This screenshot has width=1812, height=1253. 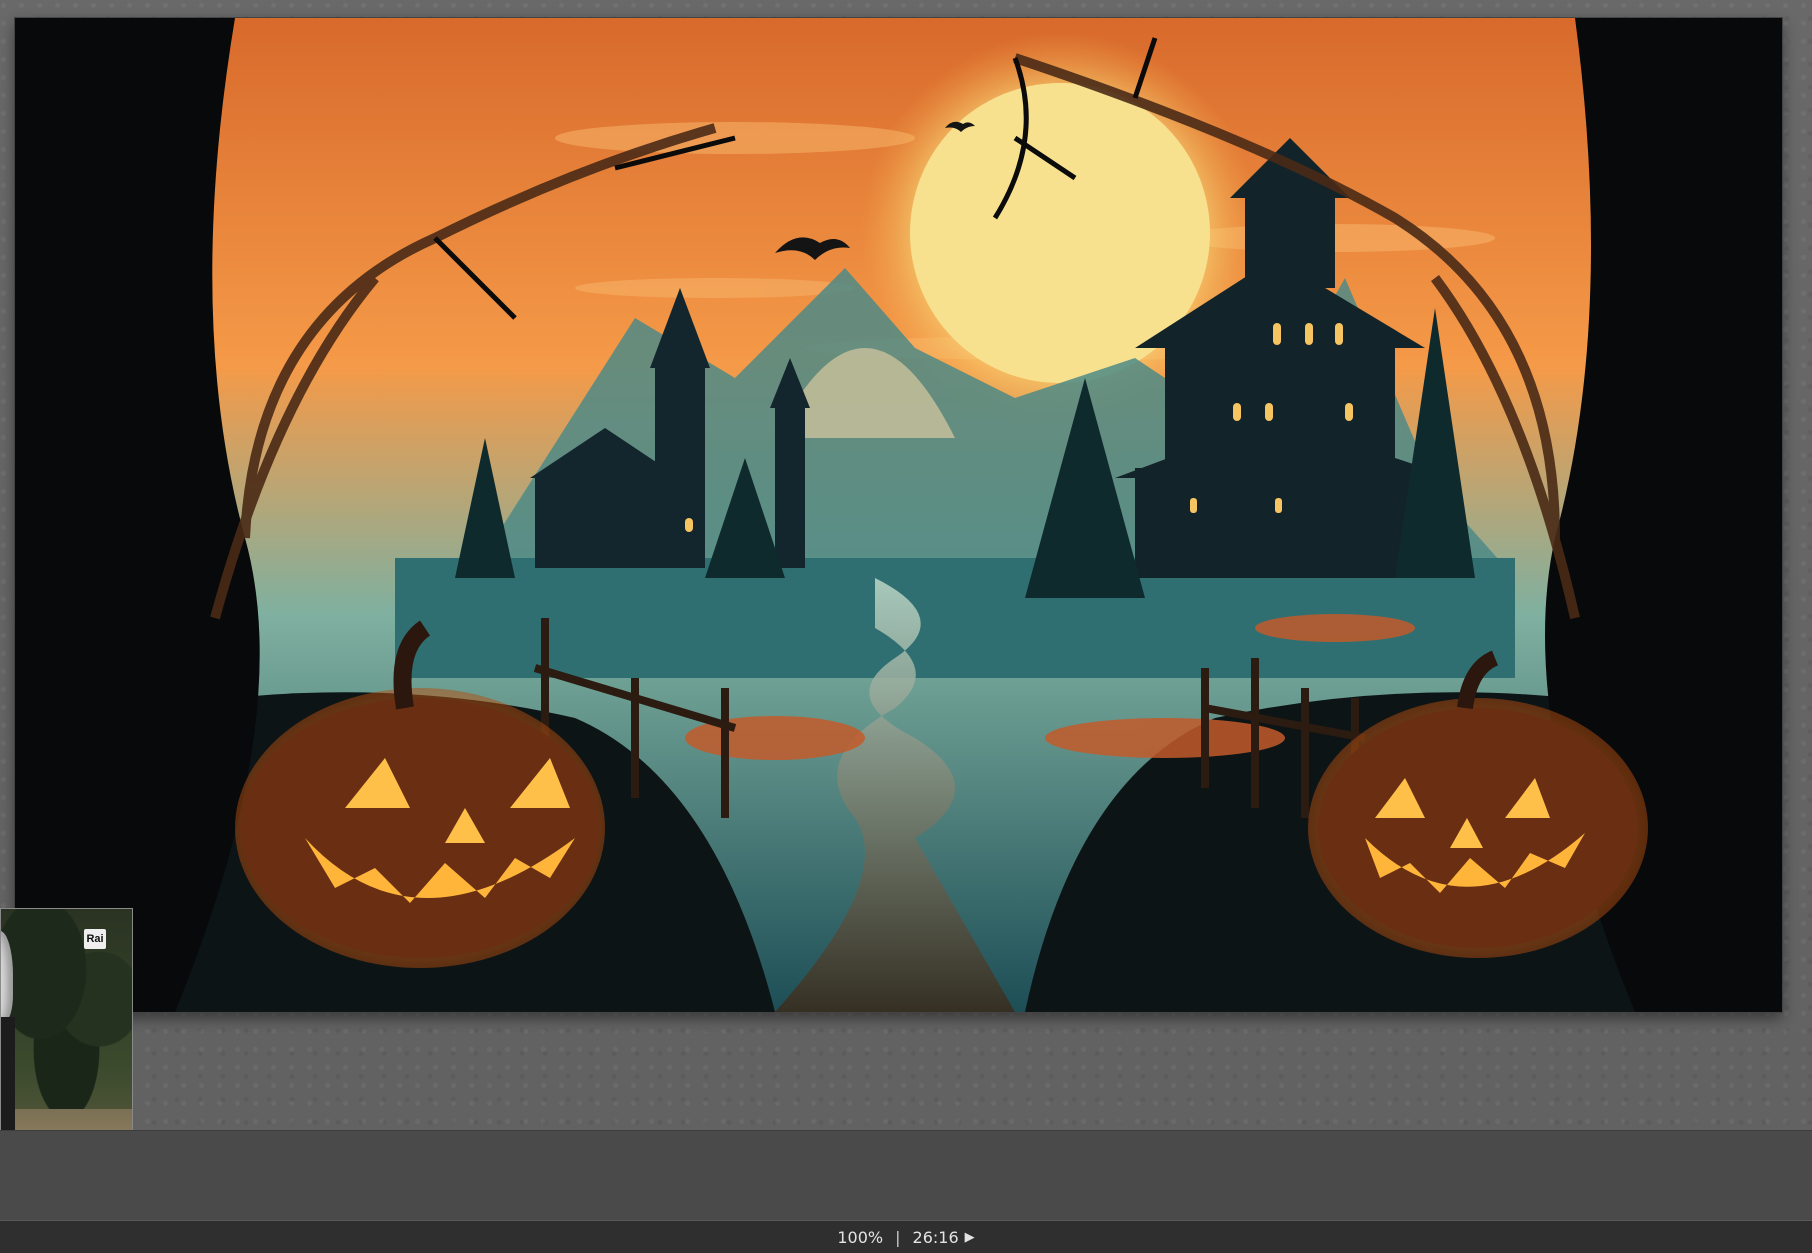 What do you see at coordinates (906, 1236) in the screenshot?
I see `status-bar: 100% | 26:16 ▶` at bounding box center [906, 1236].